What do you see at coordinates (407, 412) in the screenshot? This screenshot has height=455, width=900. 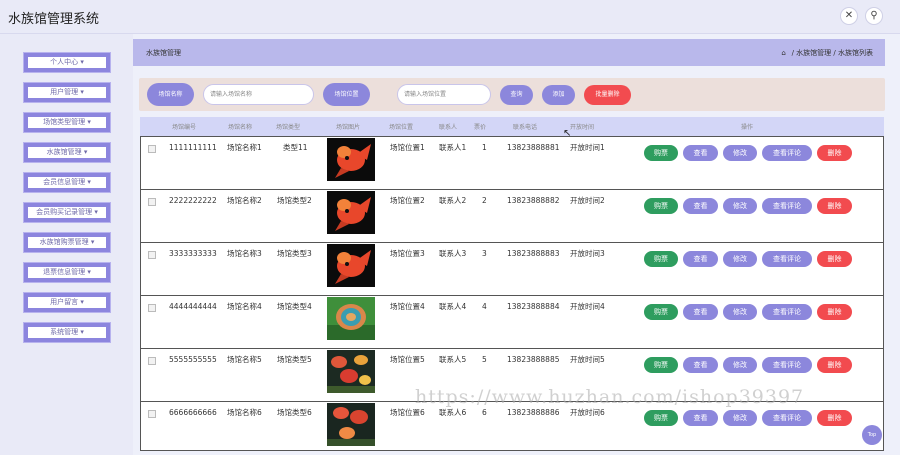 I see `cell-location: 场馆位置6` at bounding box center [407, 412].